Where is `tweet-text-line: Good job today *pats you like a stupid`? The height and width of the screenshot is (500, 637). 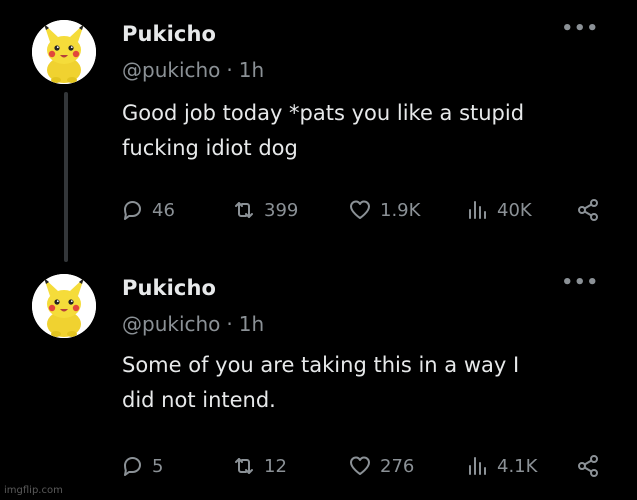 tweet-text-line: Good job today *pats you like a stupid is located at coordinates (323, 113).